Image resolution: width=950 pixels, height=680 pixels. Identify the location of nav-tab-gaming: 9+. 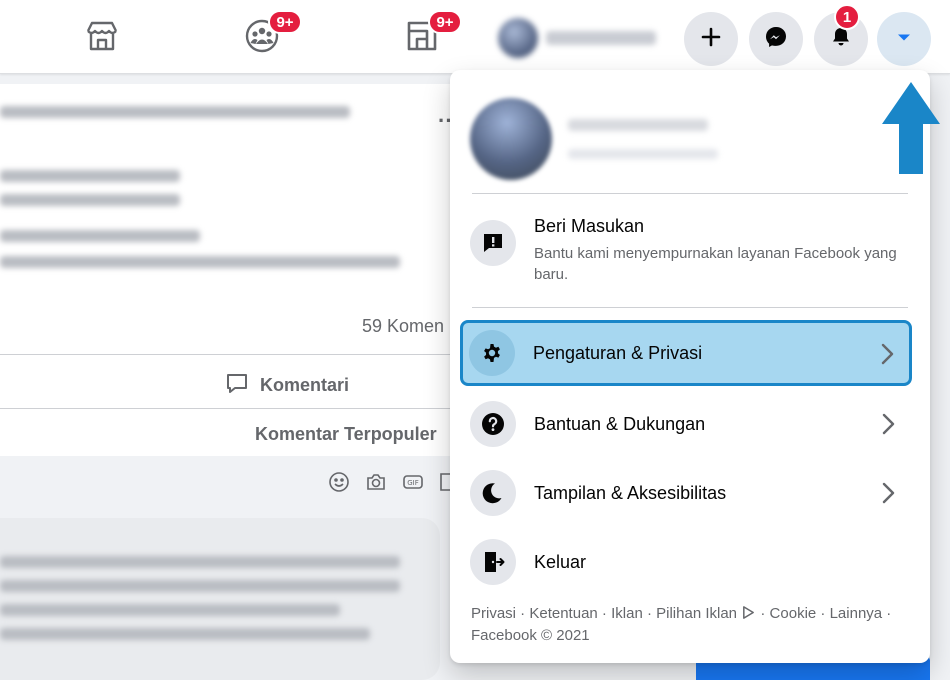
(427, 38).